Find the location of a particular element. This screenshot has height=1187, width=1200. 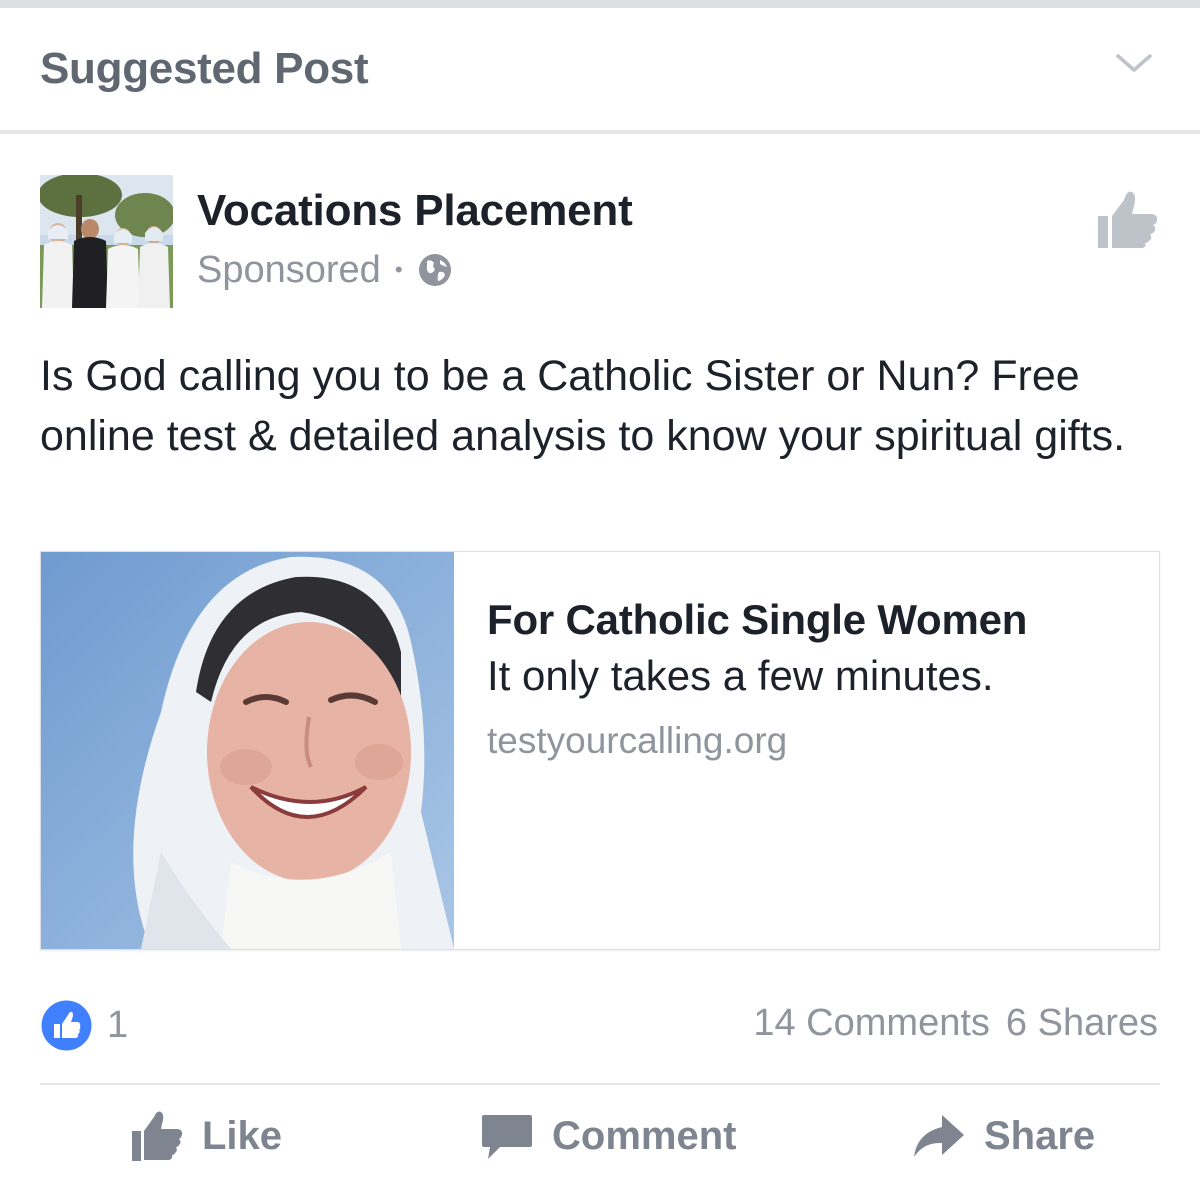

comments-count: 14 Comments is located at coordinates (871, 1023).